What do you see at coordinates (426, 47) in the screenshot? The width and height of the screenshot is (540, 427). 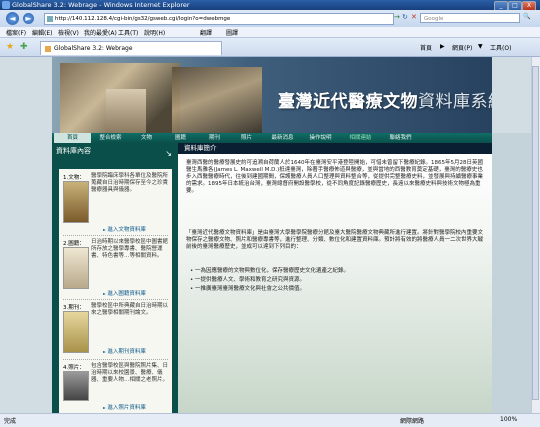 I see `home-button: 首頁` at bounding box center [426, 47].